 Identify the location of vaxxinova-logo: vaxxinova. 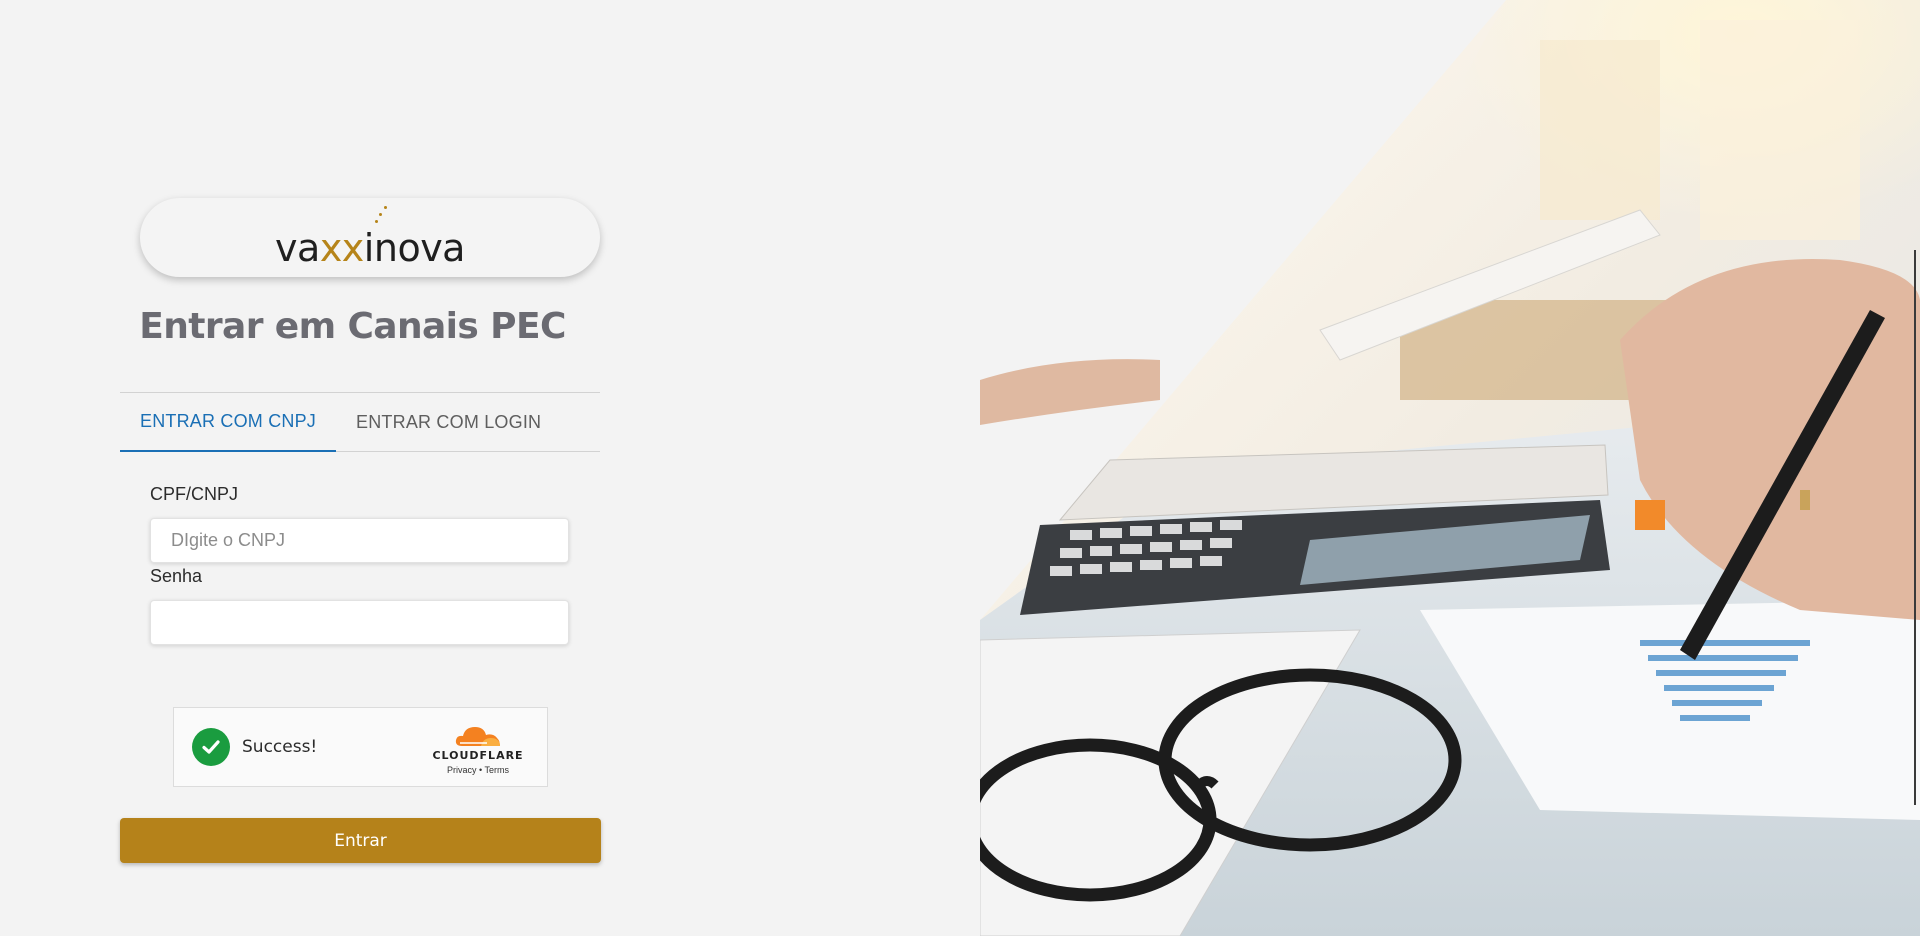
(370, 237).